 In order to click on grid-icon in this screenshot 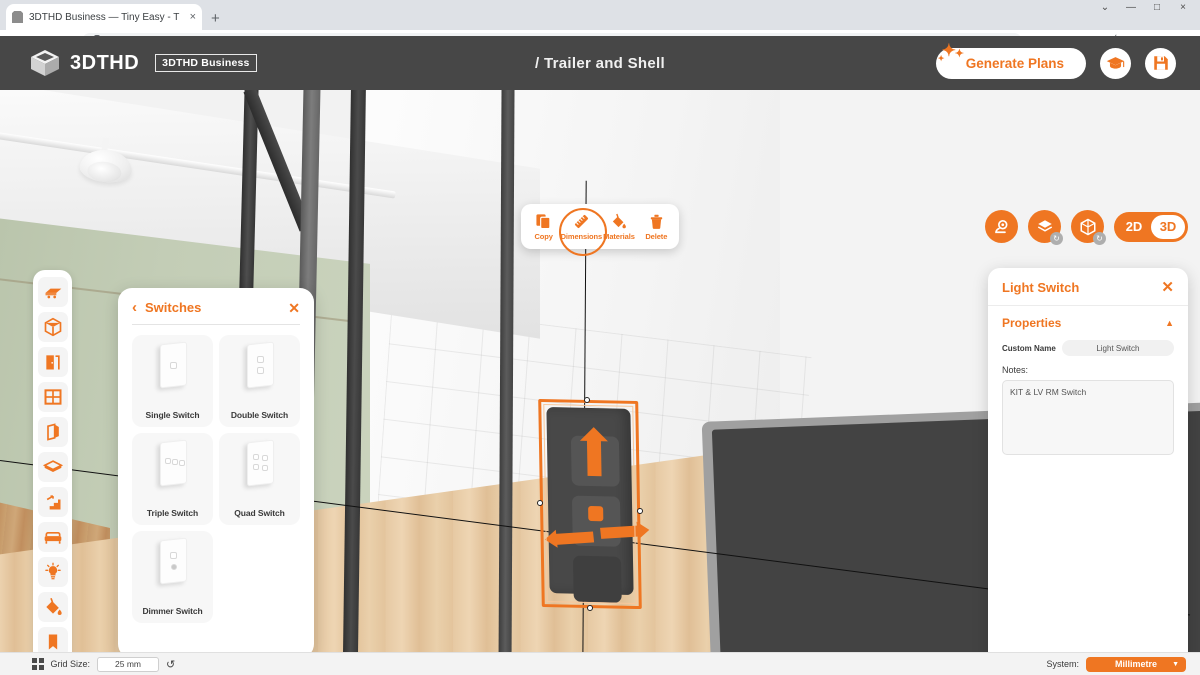, I will do `click(38, 664)`.